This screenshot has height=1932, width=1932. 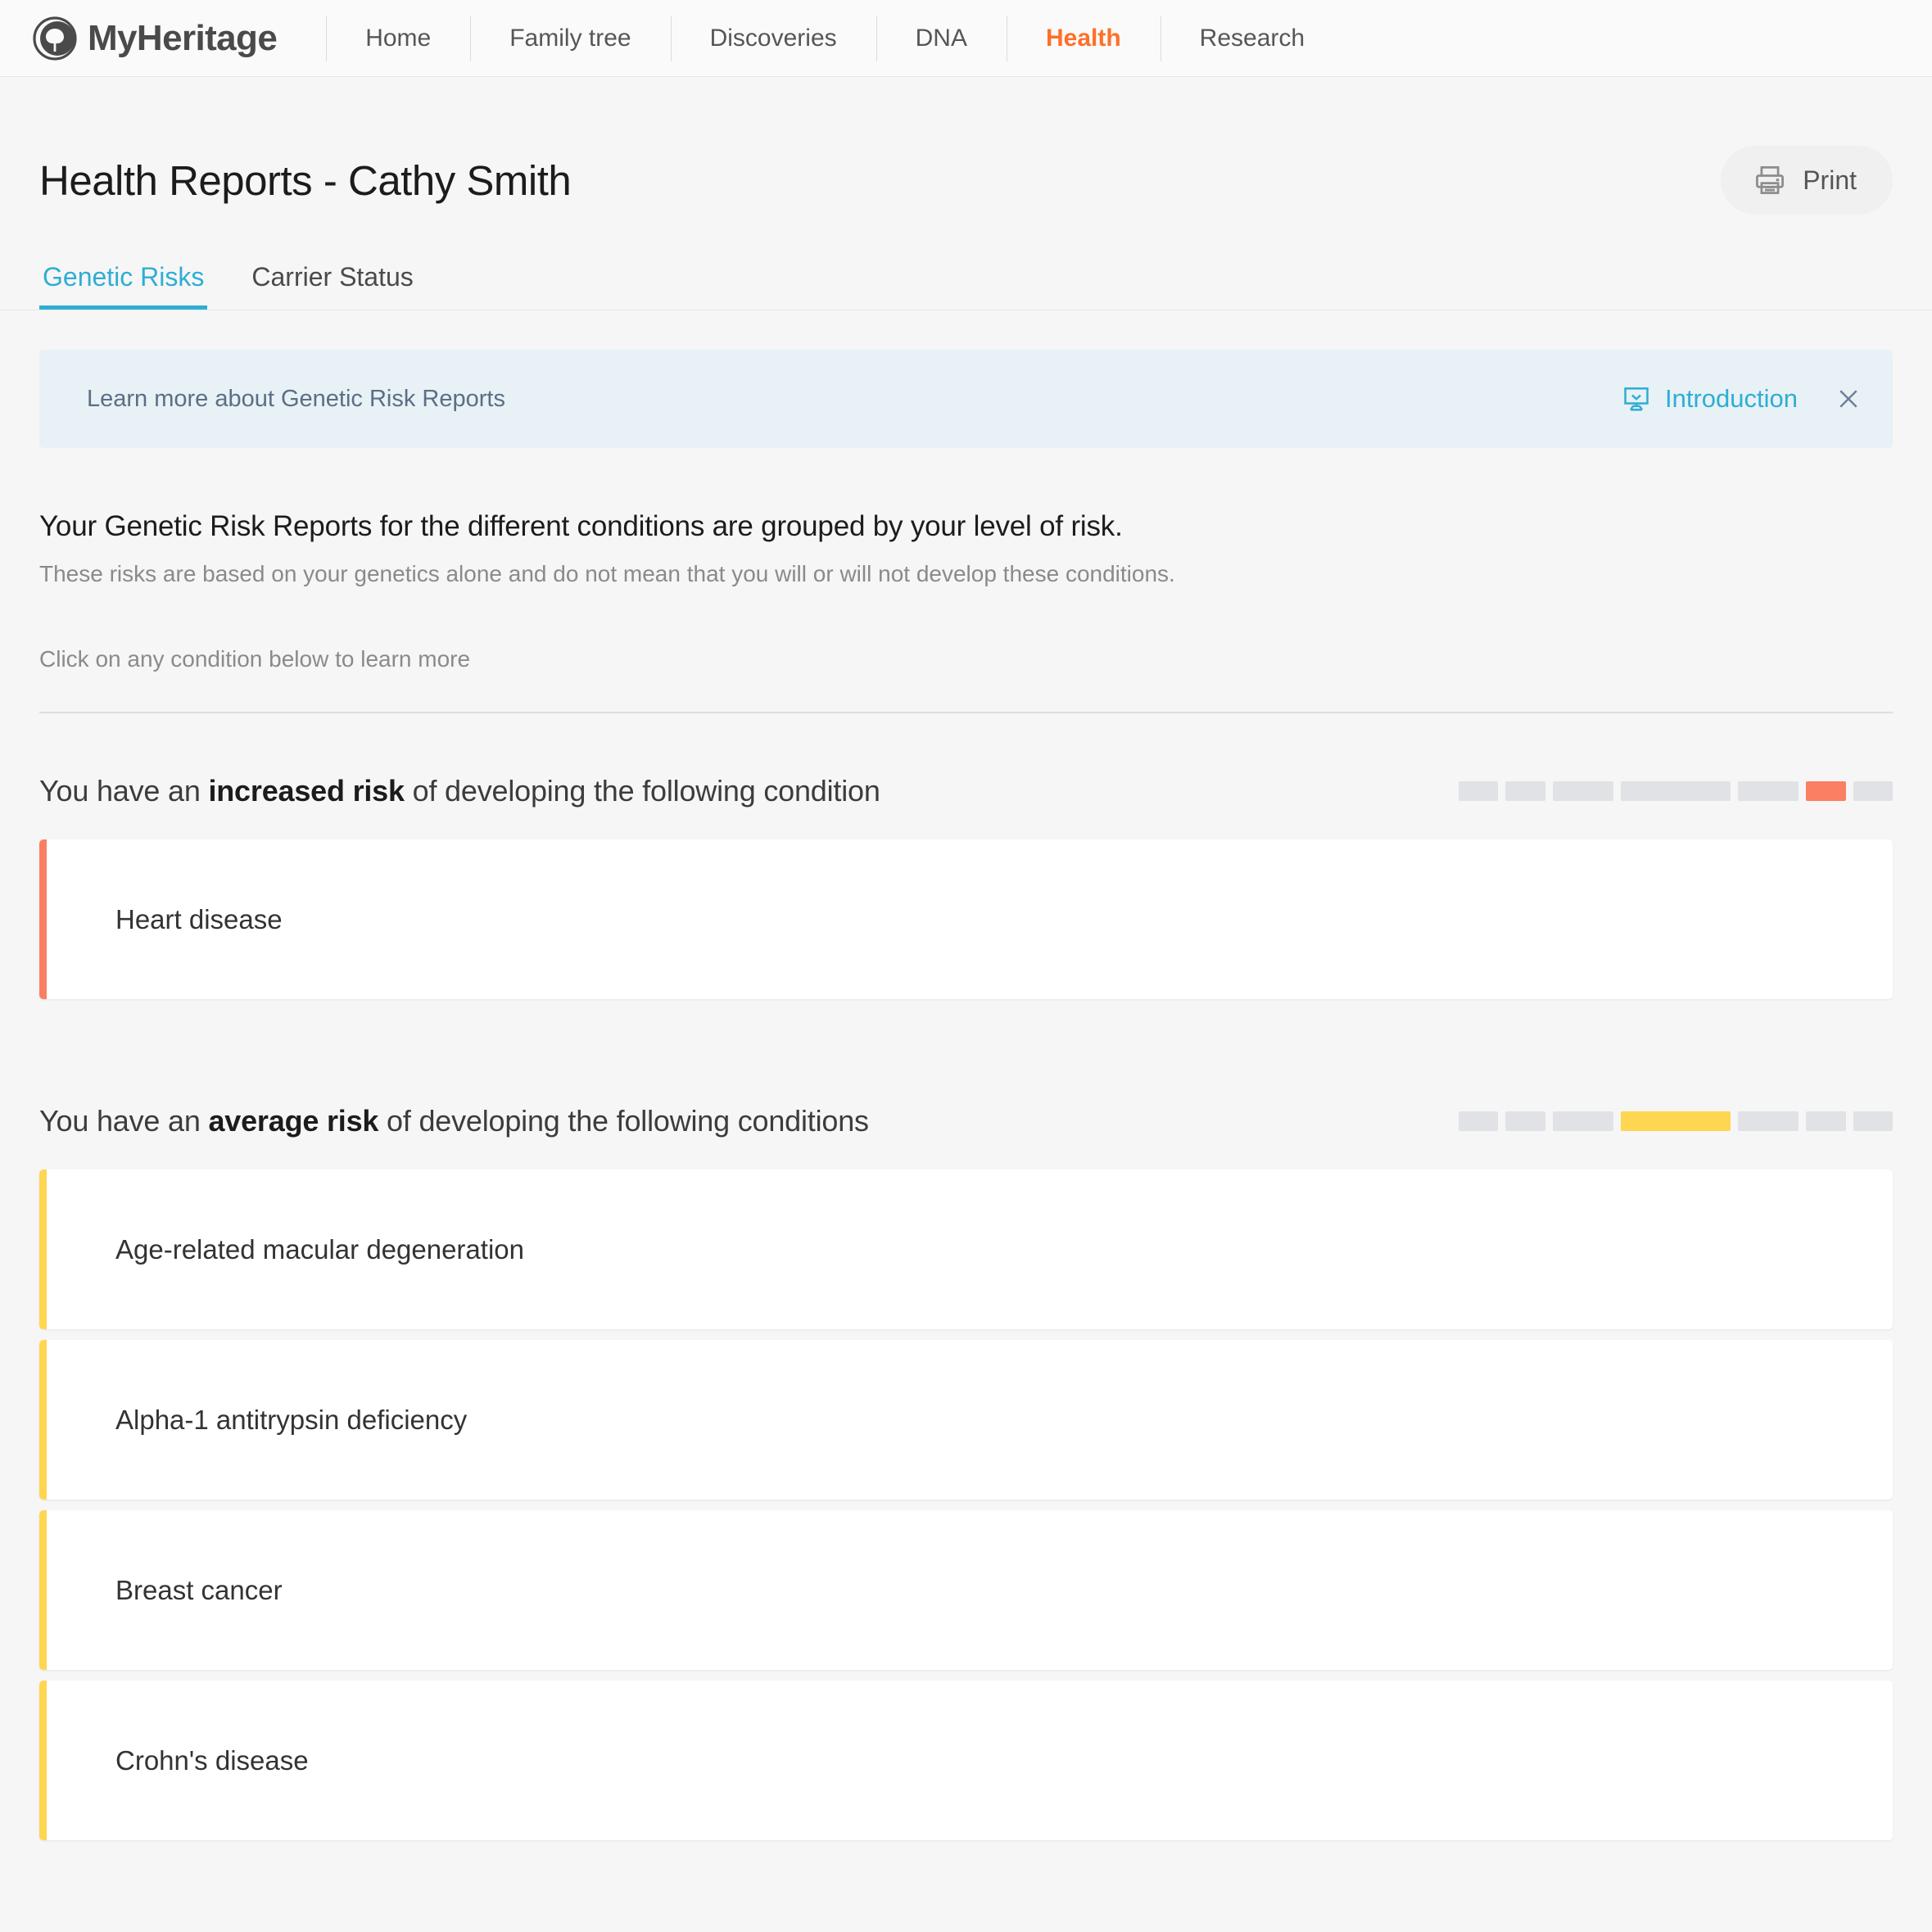 What do you see at coordinates (1636, 399) in the screenshot?
I see `presentation-screen-icon` at bounding box center [1636, 399].